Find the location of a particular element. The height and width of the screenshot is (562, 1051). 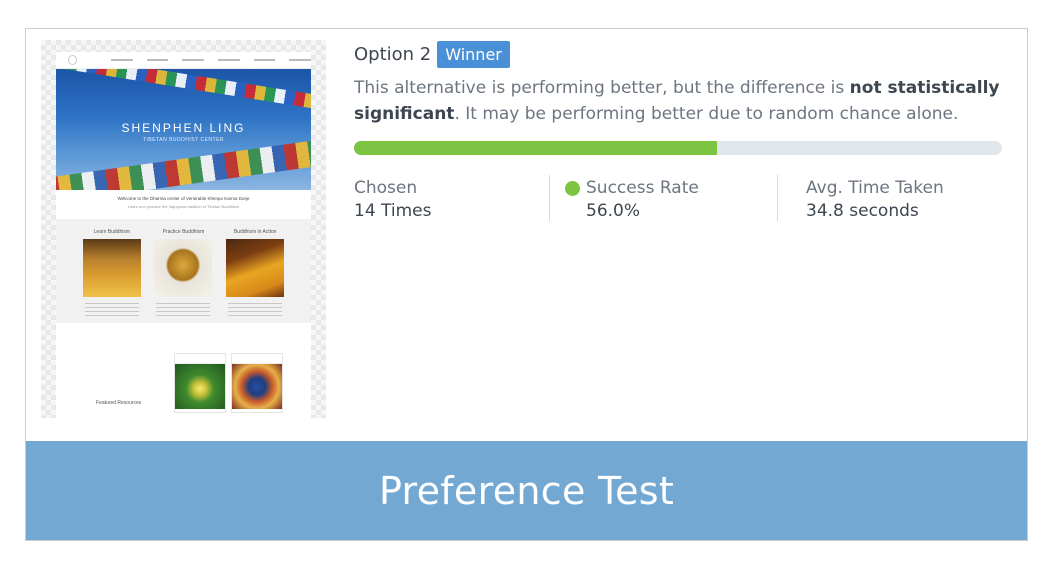

stat-avg-time: Avg. Time Taken 34.8 seconds is located at coordinates (860, 198).